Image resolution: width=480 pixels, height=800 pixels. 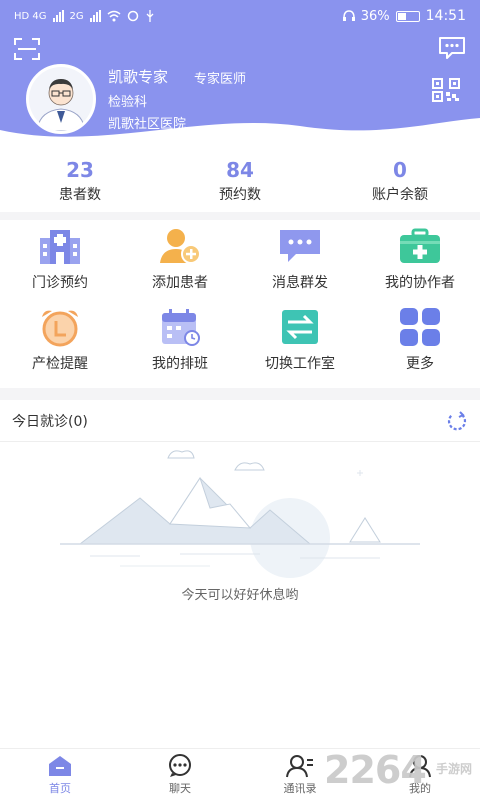 What do you see at coordinates (240, 195) in the screenshot?
I see `stat-label: 预约数` at bounding box center [240, 195].